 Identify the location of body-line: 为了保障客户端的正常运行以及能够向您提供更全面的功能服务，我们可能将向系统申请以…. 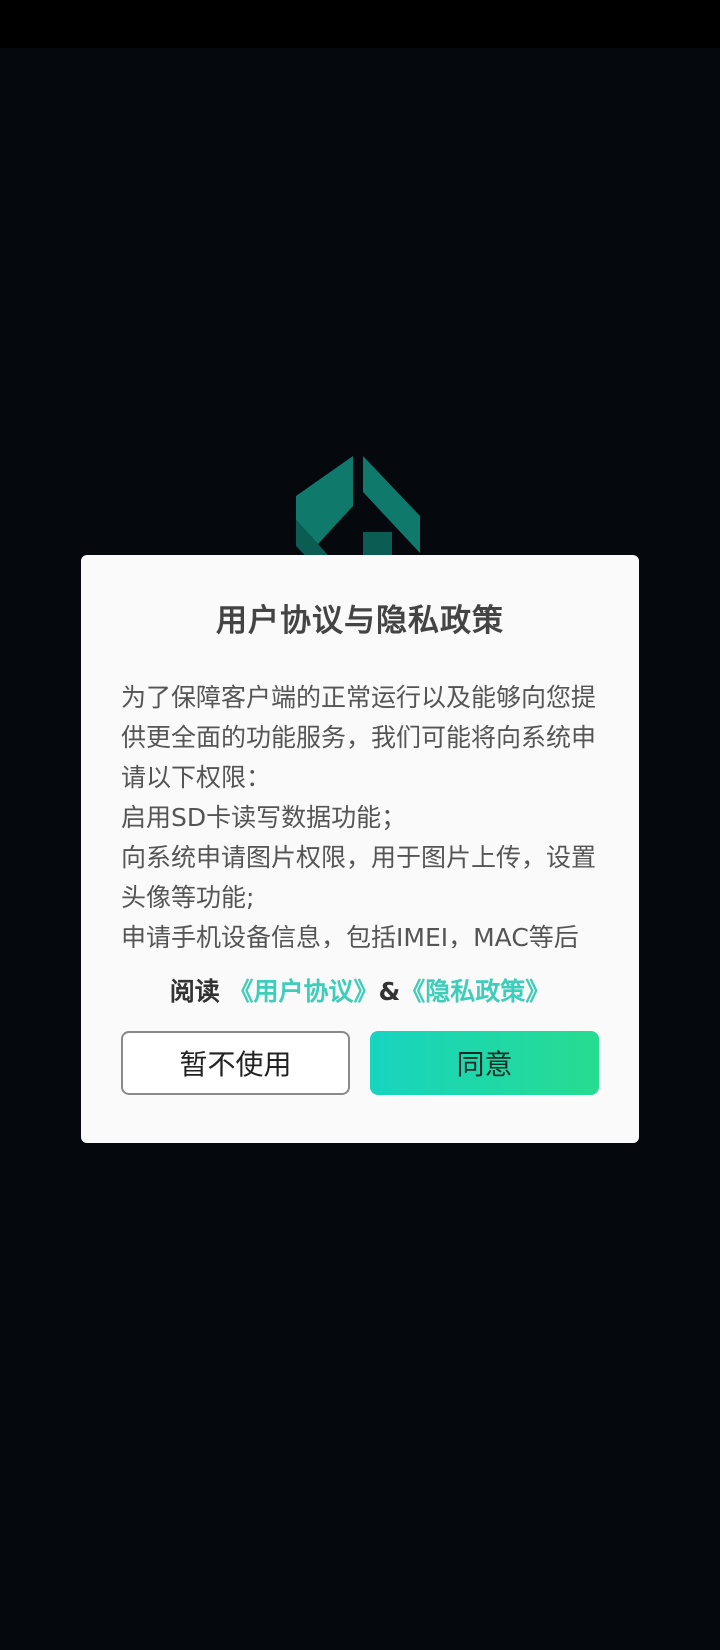
(359, 737).